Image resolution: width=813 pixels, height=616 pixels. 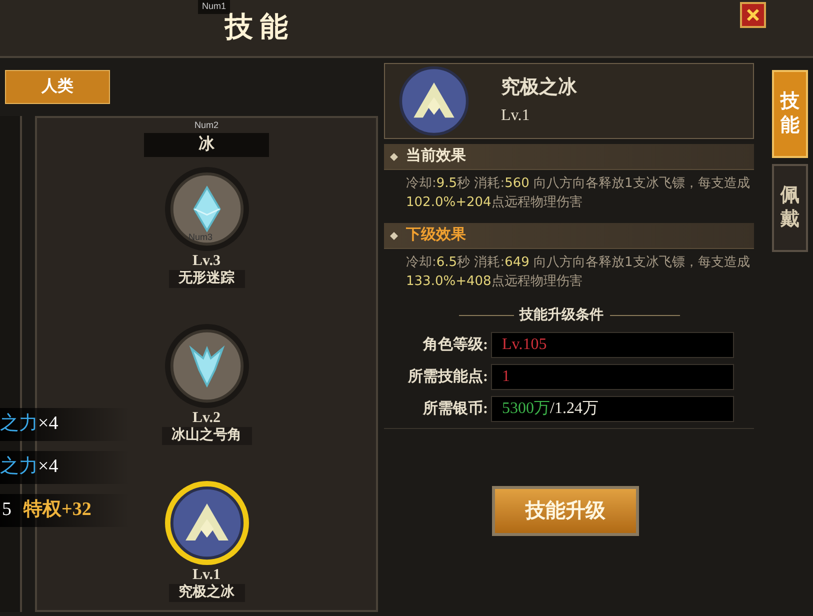 I want to click on upgrade-button: 技能升级, so click(x=565, y=511).